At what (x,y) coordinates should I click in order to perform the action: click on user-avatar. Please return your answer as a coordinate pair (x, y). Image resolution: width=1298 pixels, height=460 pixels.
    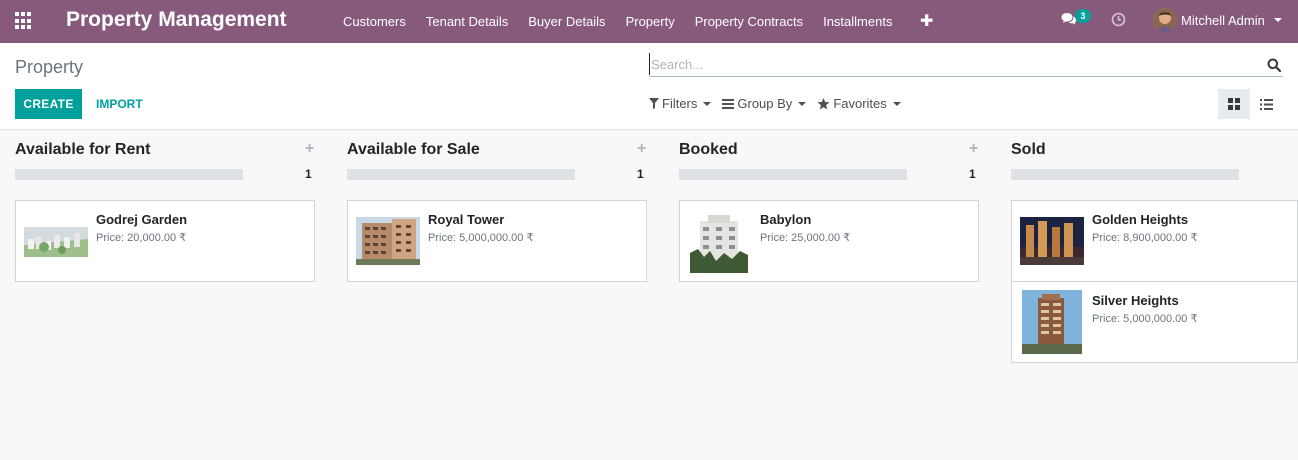
    Looking at the image, I should click on (1165, 20).